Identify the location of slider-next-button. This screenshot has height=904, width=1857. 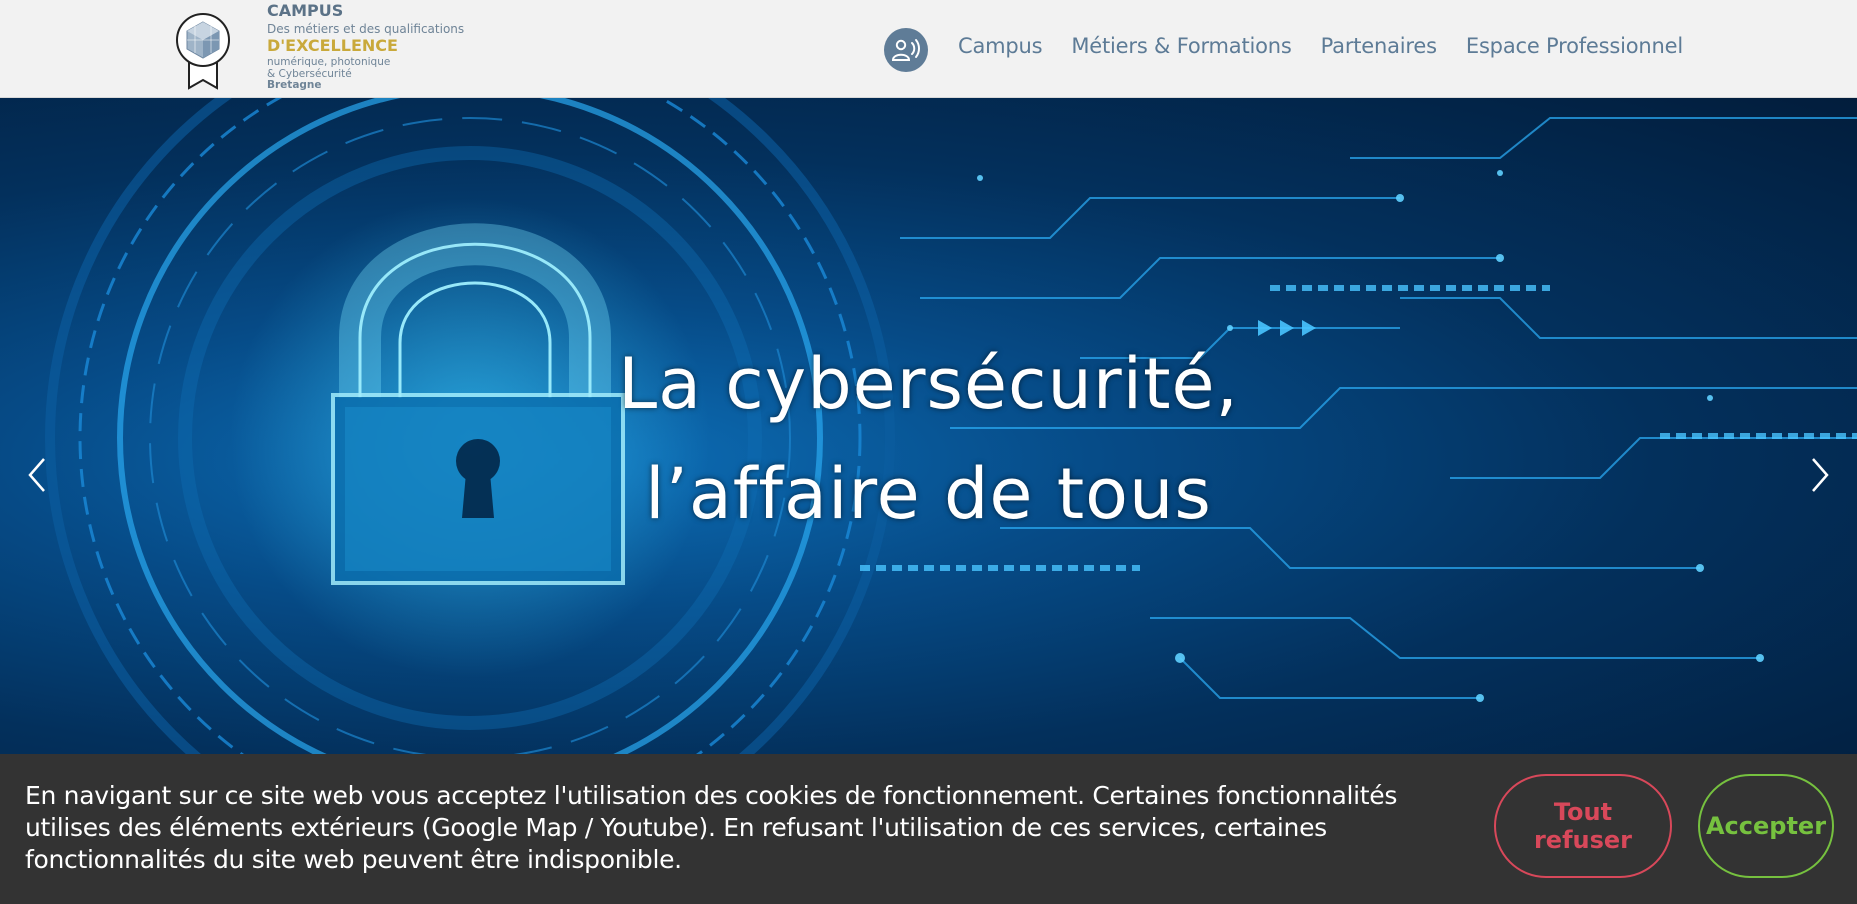
(1820, 475).